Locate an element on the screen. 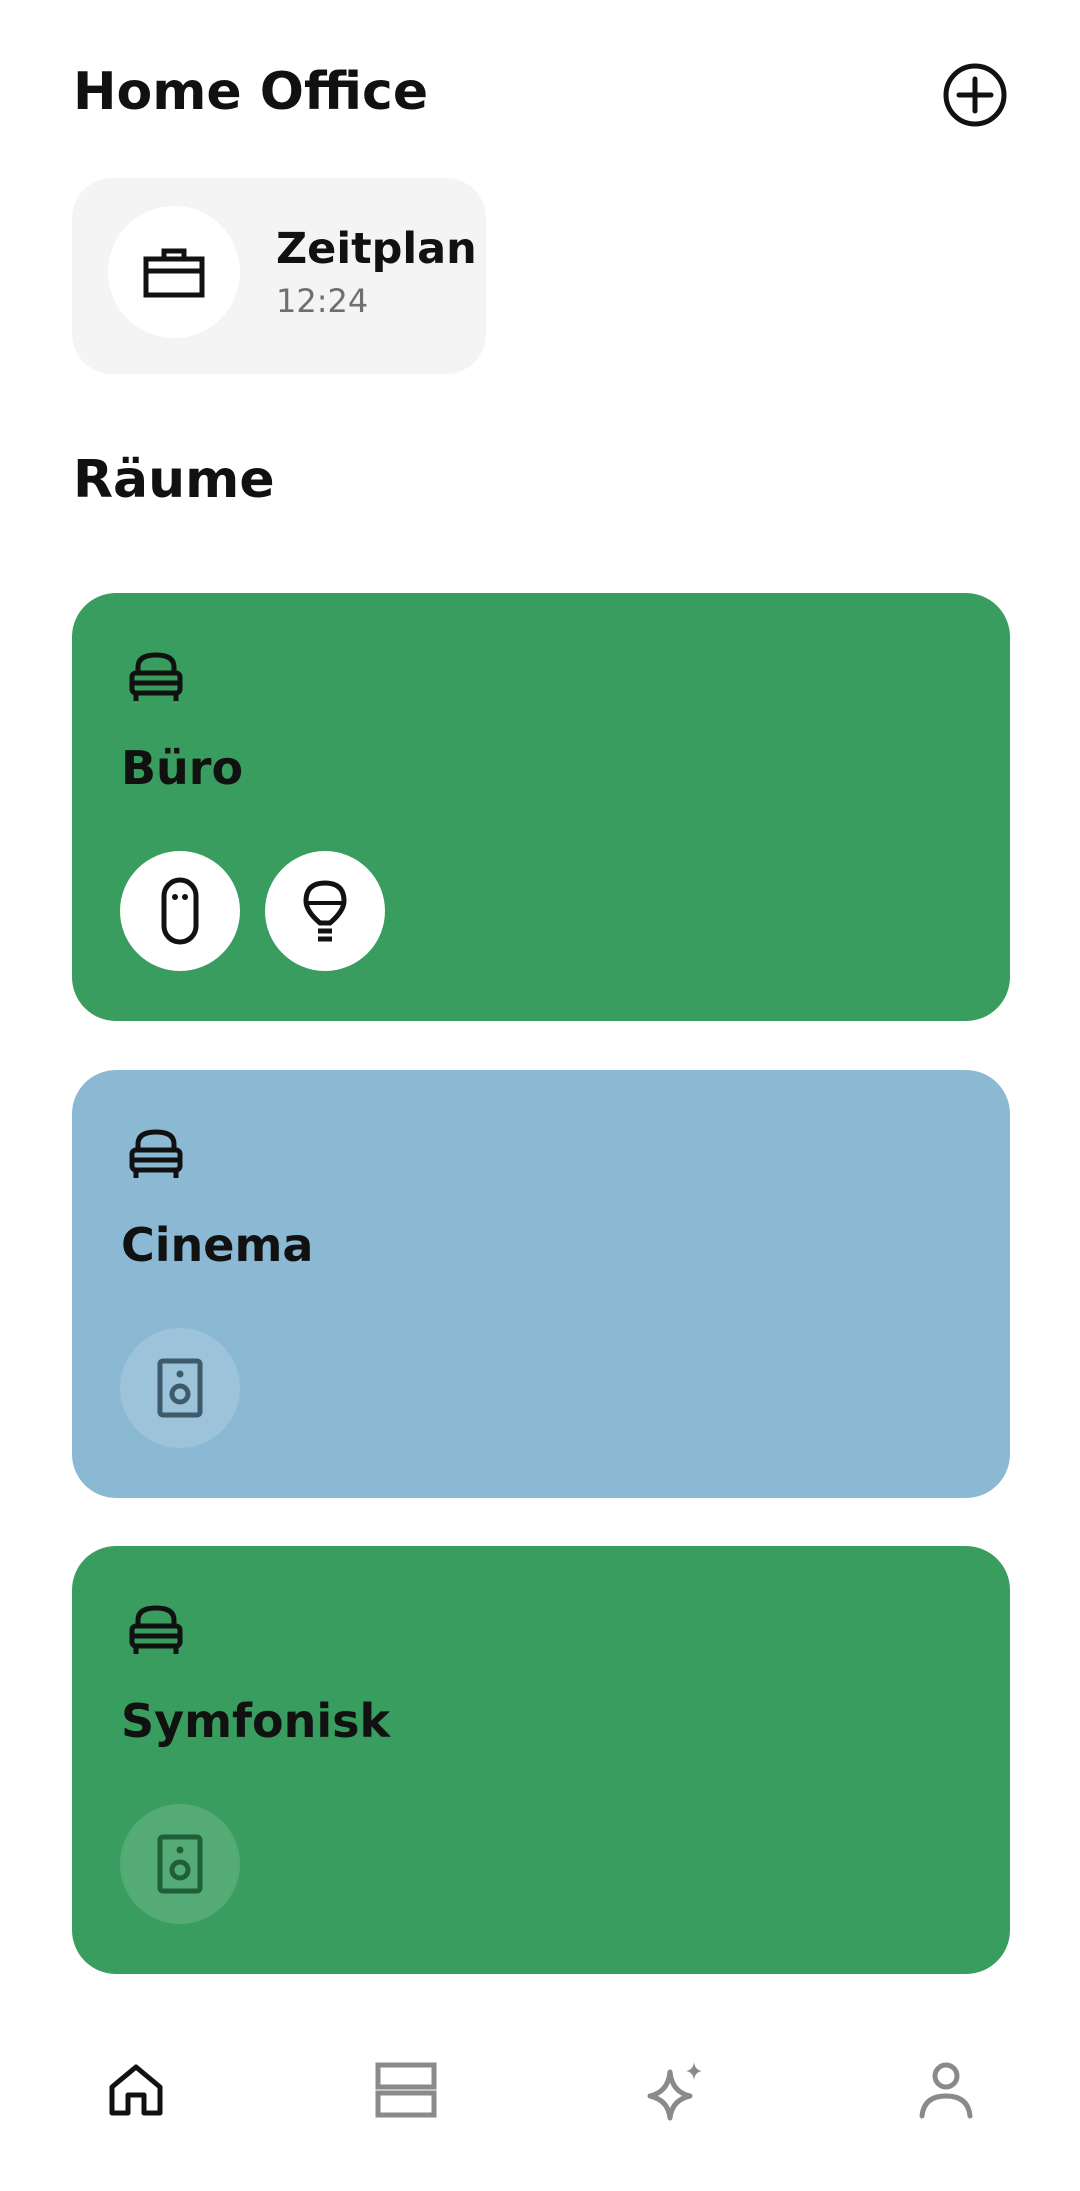 The height and width of the screenshot is (2191, 1080). rooms-section-title: Räume is located at coordinates (174, 480).